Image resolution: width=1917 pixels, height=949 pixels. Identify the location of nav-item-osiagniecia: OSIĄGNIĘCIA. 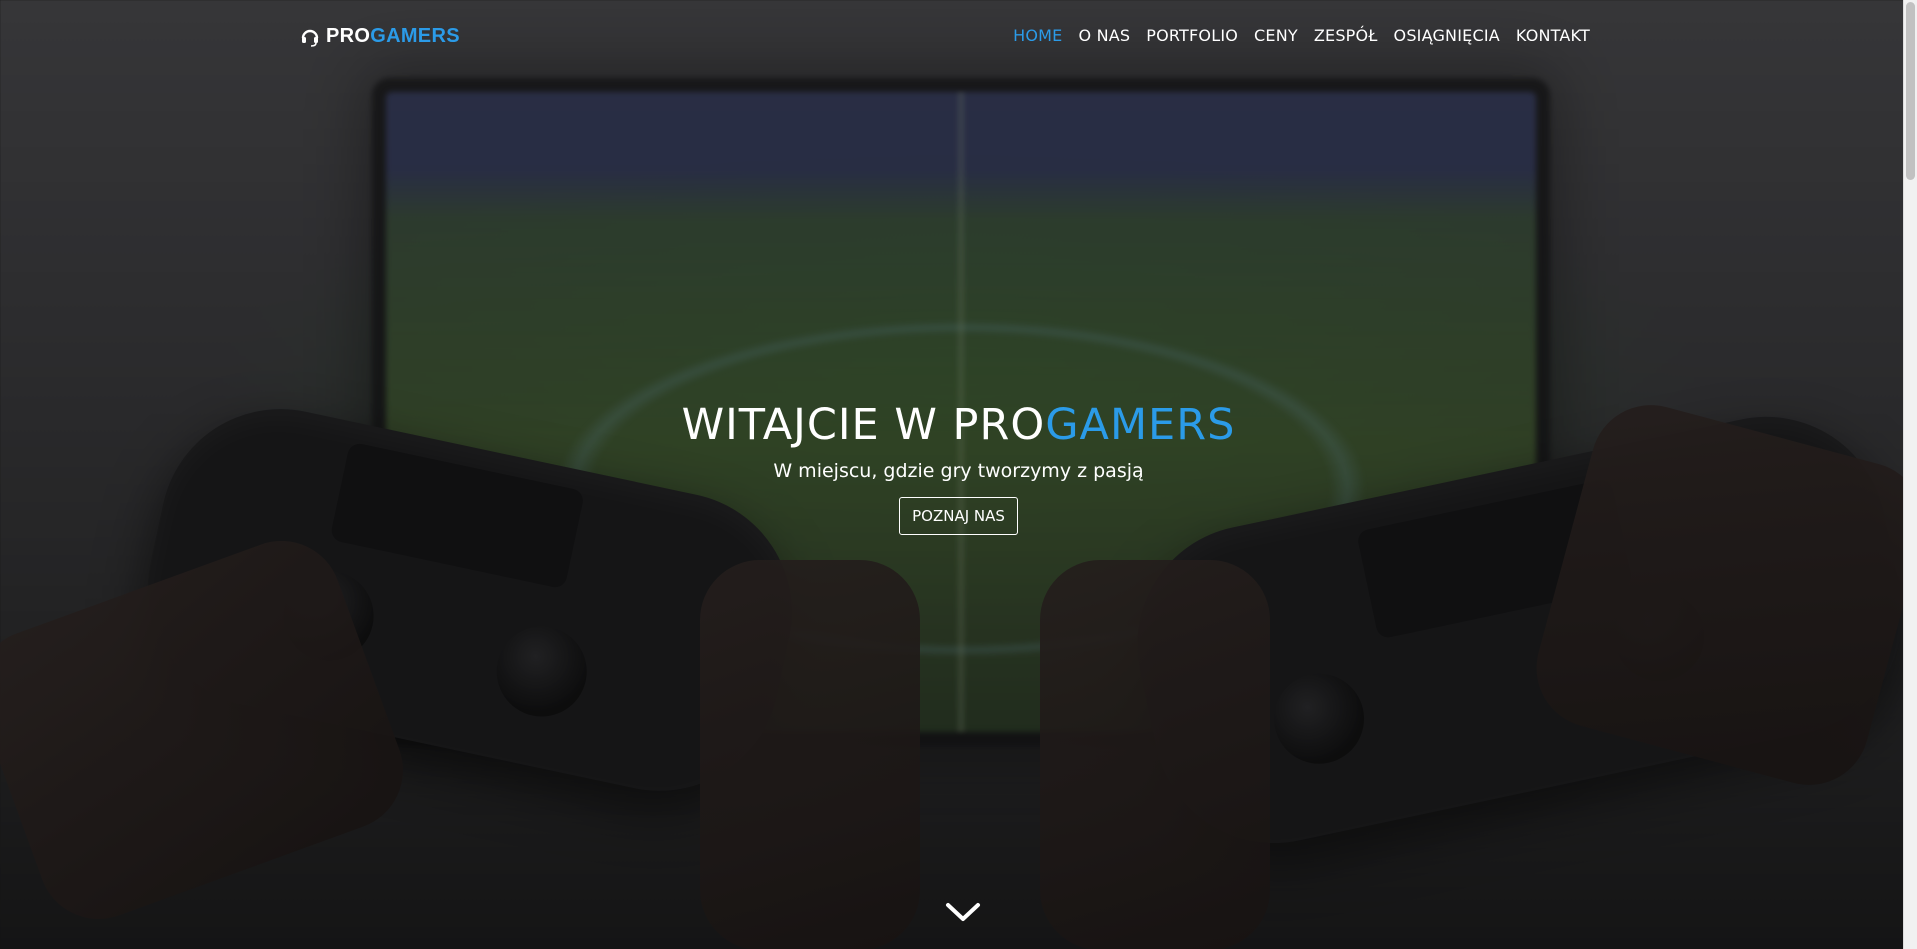
(1447, 35).